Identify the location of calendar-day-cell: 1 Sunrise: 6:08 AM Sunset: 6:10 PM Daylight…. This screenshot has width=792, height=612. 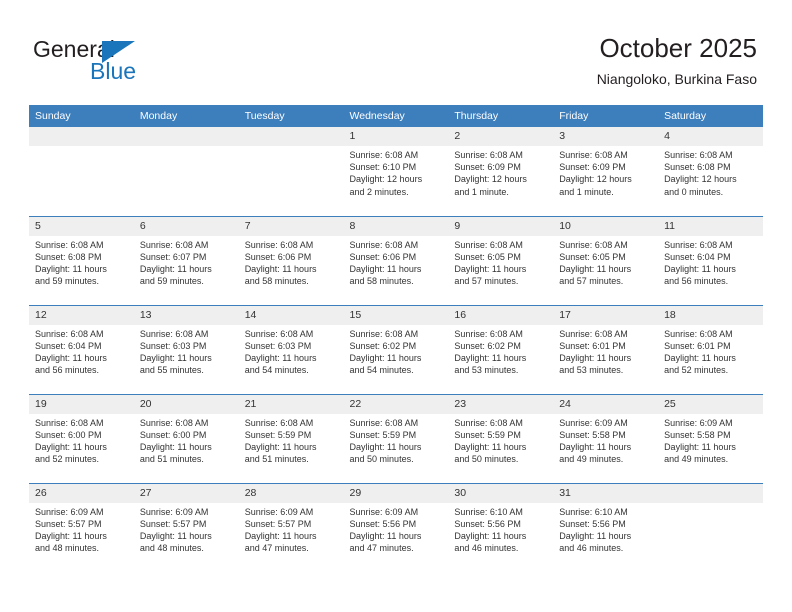
(396, 171).